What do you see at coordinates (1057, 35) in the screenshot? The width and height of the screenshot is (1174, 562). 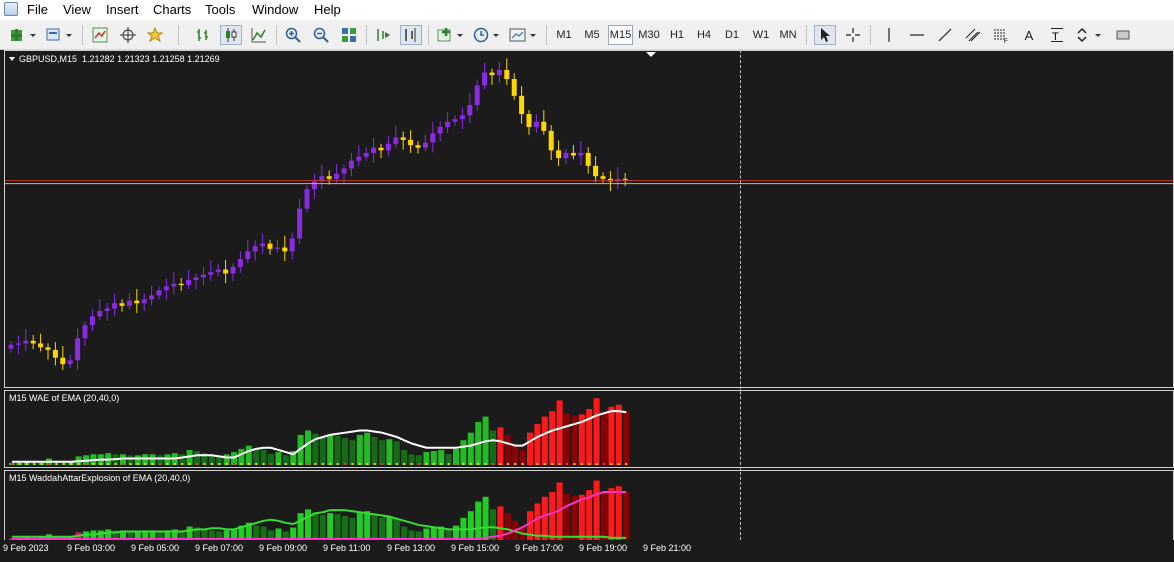 I see `text-label-button: T` at bounding box center [1057, 35].